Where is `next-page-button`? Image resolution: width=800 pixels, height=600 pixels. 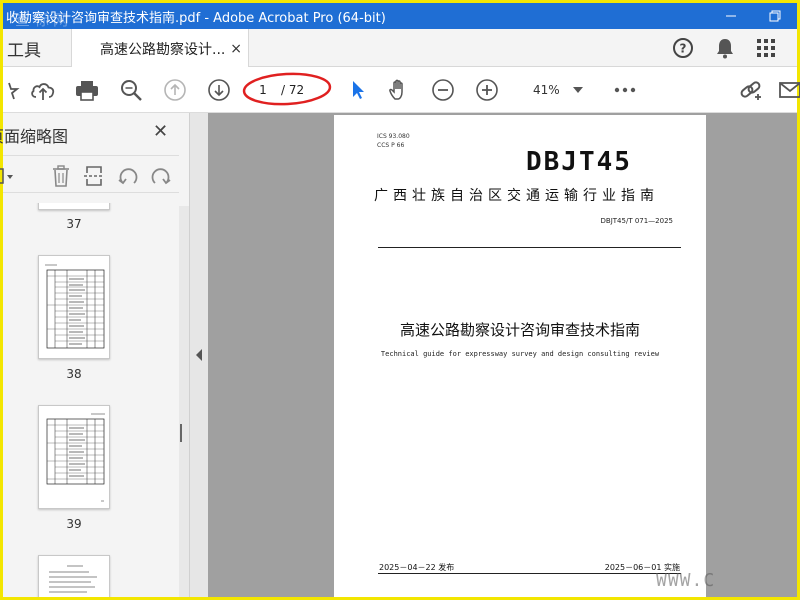
next-page-button is located at coordinates (219, 90).